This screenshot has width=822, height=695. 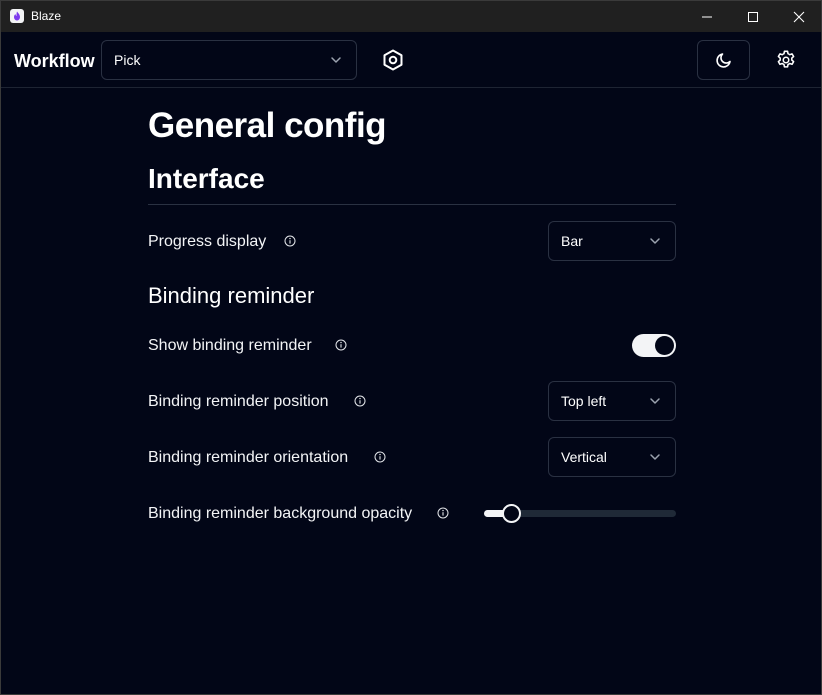 I want to click on brand-label: Workflow, so click(x=54, y=61).